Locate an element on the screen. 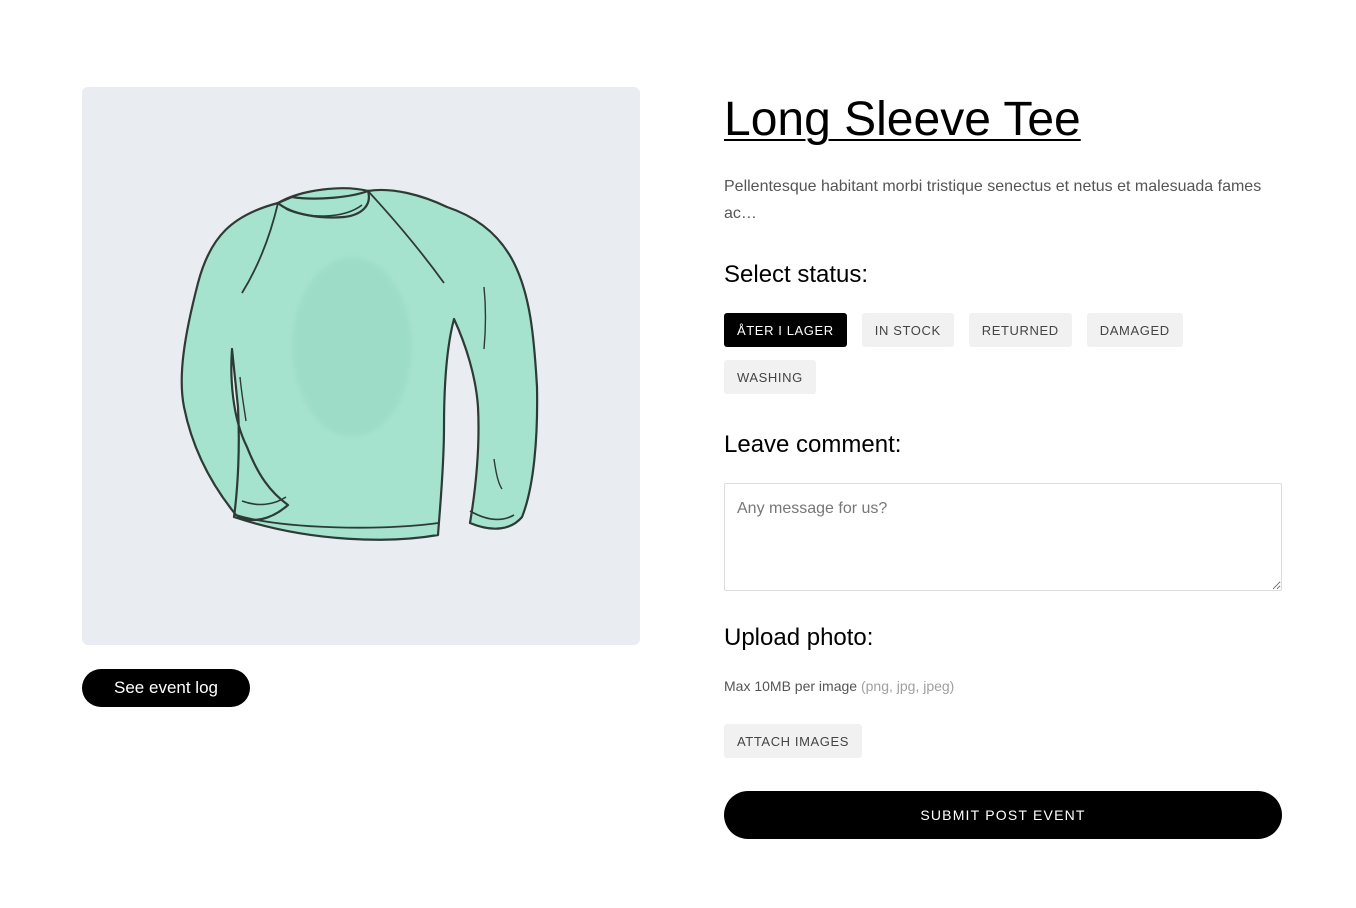  upload-hint: Max 10MB per image (png, jpg, jpeg) is located at coordinates (839, 686).